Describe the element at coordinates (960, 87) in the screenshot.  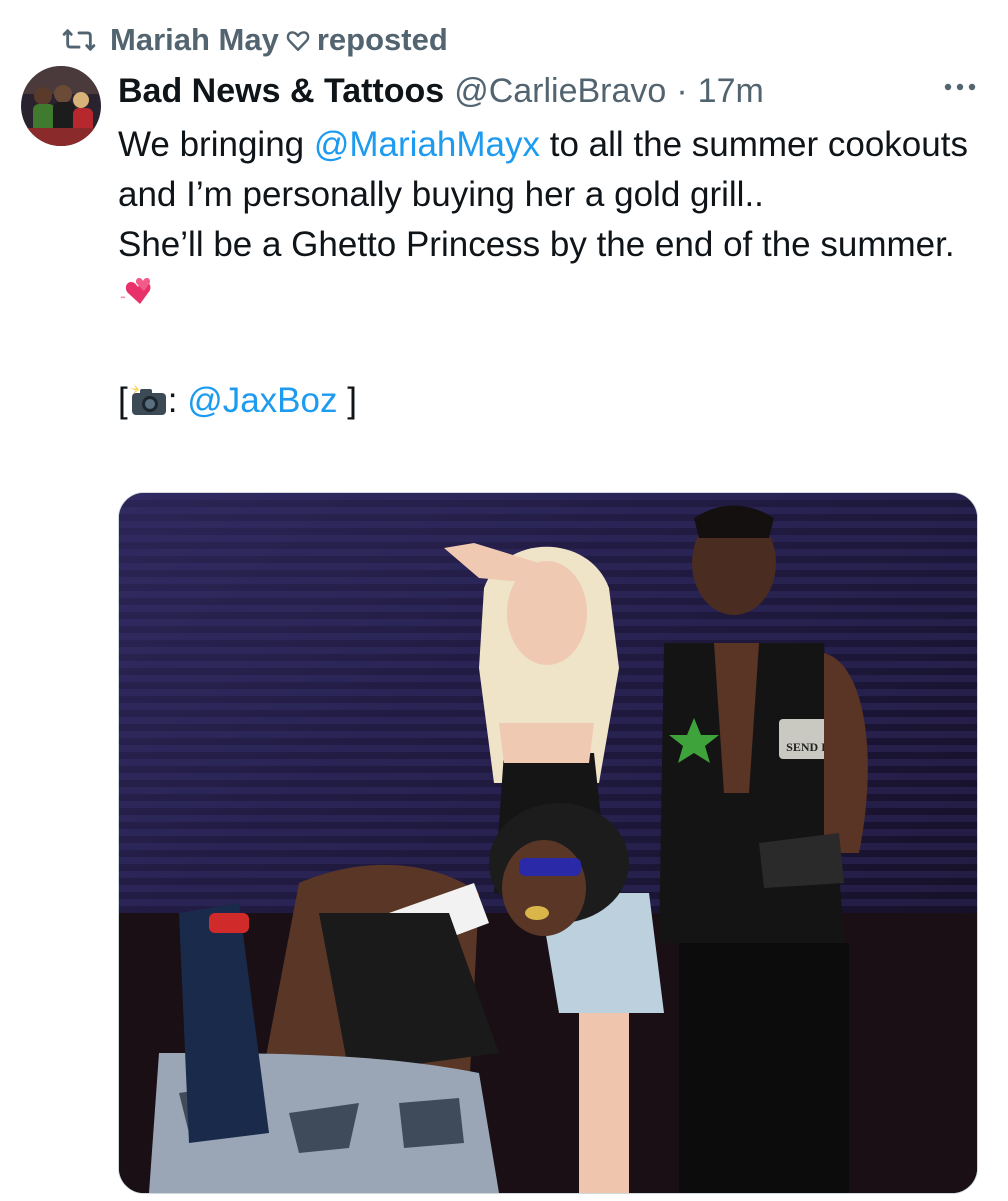
I see `more-horizontal-icon` at that location.